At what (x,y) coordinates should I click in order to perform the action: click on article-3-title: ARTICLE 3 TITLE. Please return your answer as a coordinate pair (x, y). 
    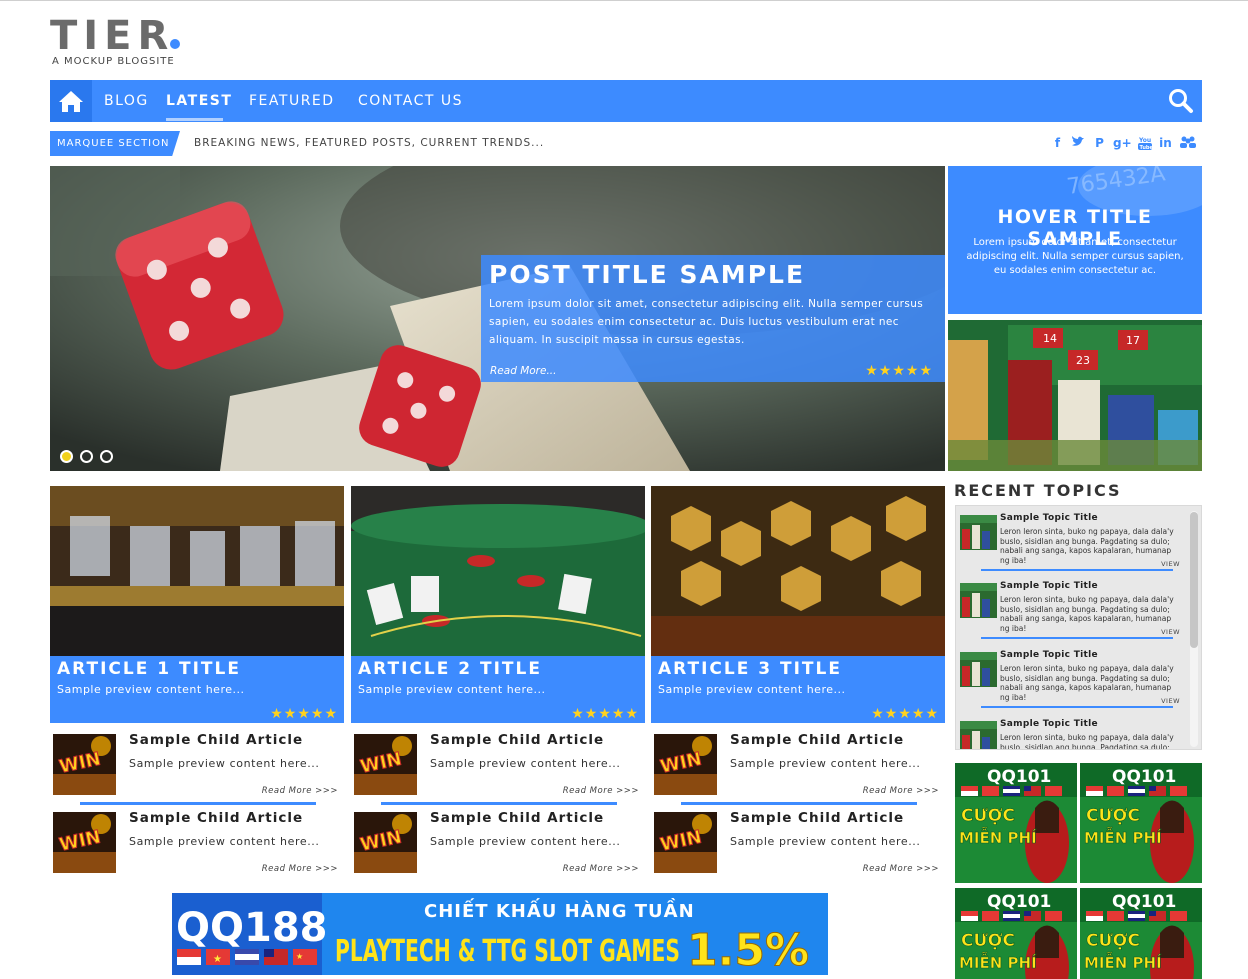
    Looking at the image, I should click on (798, 669).